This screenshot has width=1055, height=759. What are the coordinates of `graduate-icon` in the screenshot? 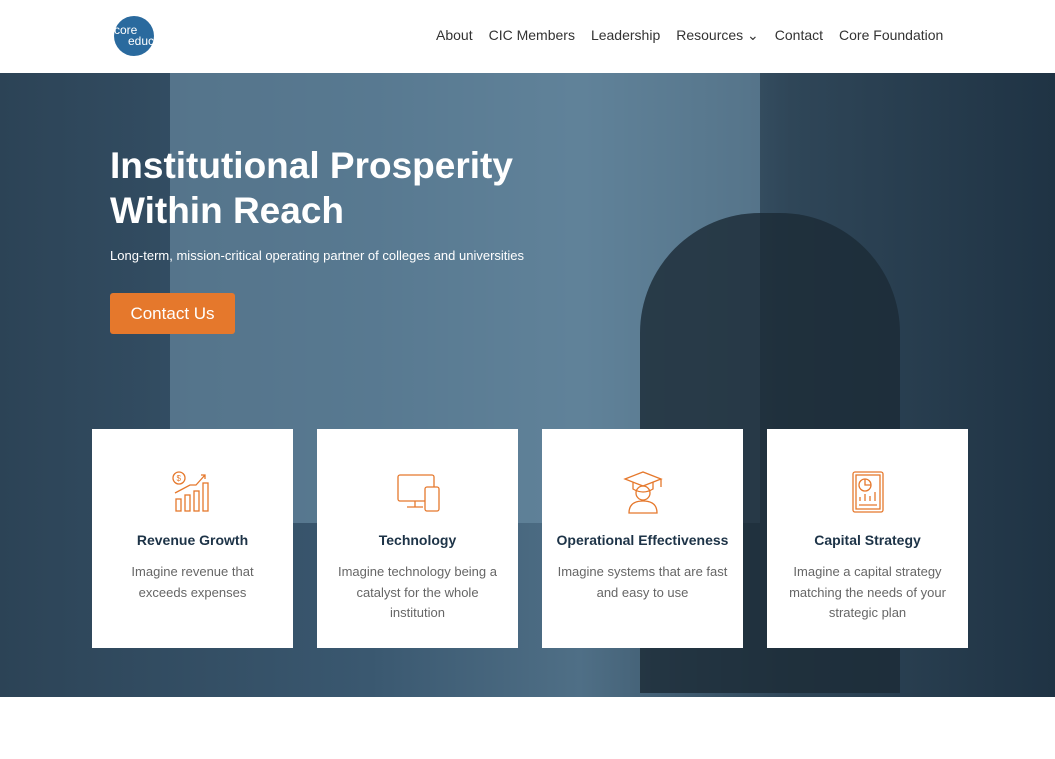 It's located at (642, 492).